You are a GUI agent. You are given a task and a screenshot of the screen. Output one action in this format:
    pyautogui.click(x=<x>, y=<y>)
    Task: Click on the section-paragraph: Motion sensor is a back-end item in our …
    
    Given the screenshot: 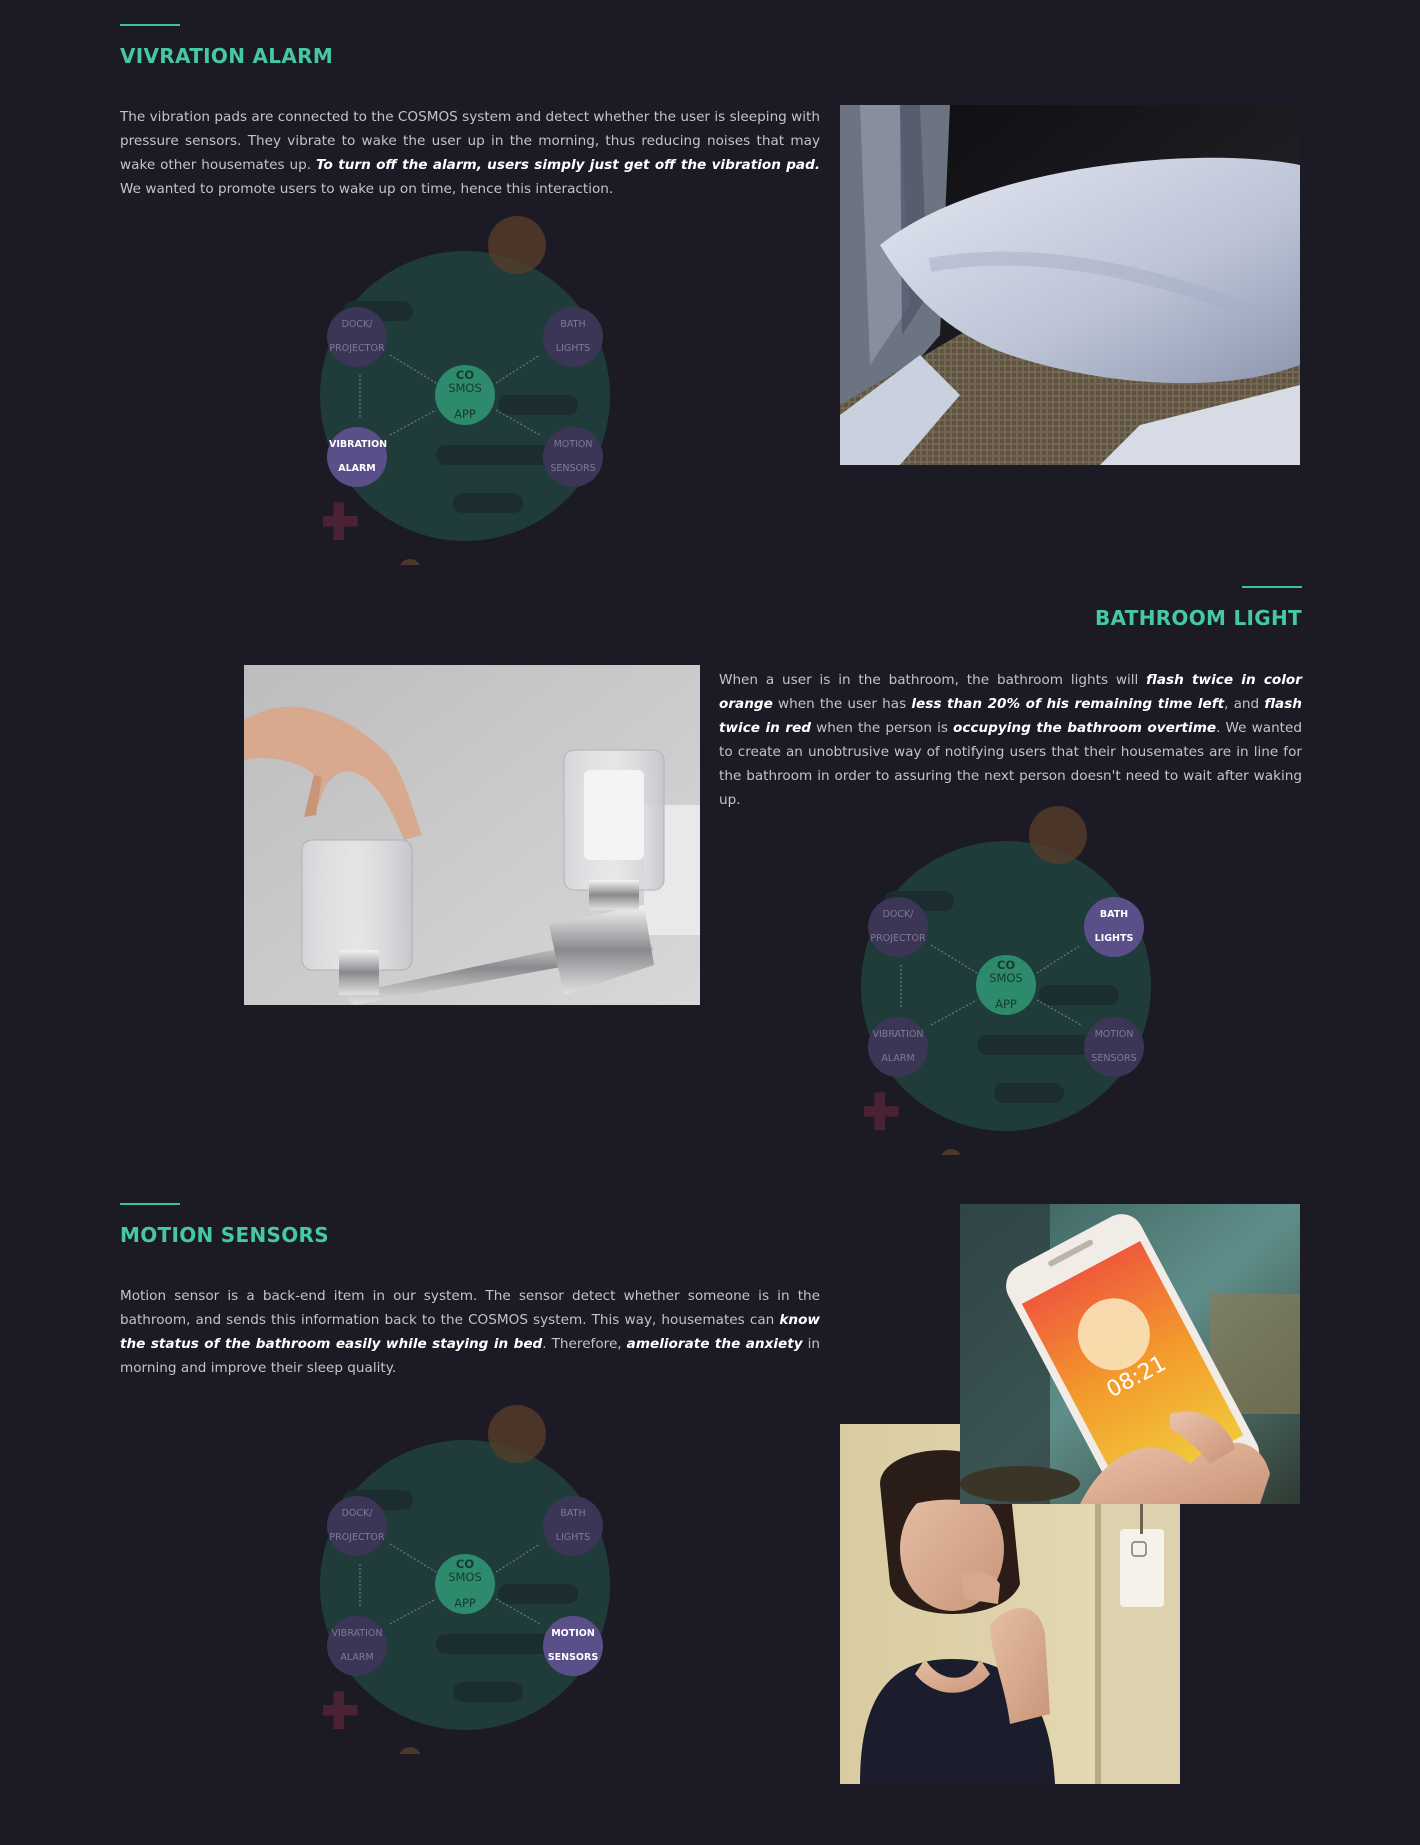 What is the action you would take?
    pyautogui.click(x=470, y=1332)
    